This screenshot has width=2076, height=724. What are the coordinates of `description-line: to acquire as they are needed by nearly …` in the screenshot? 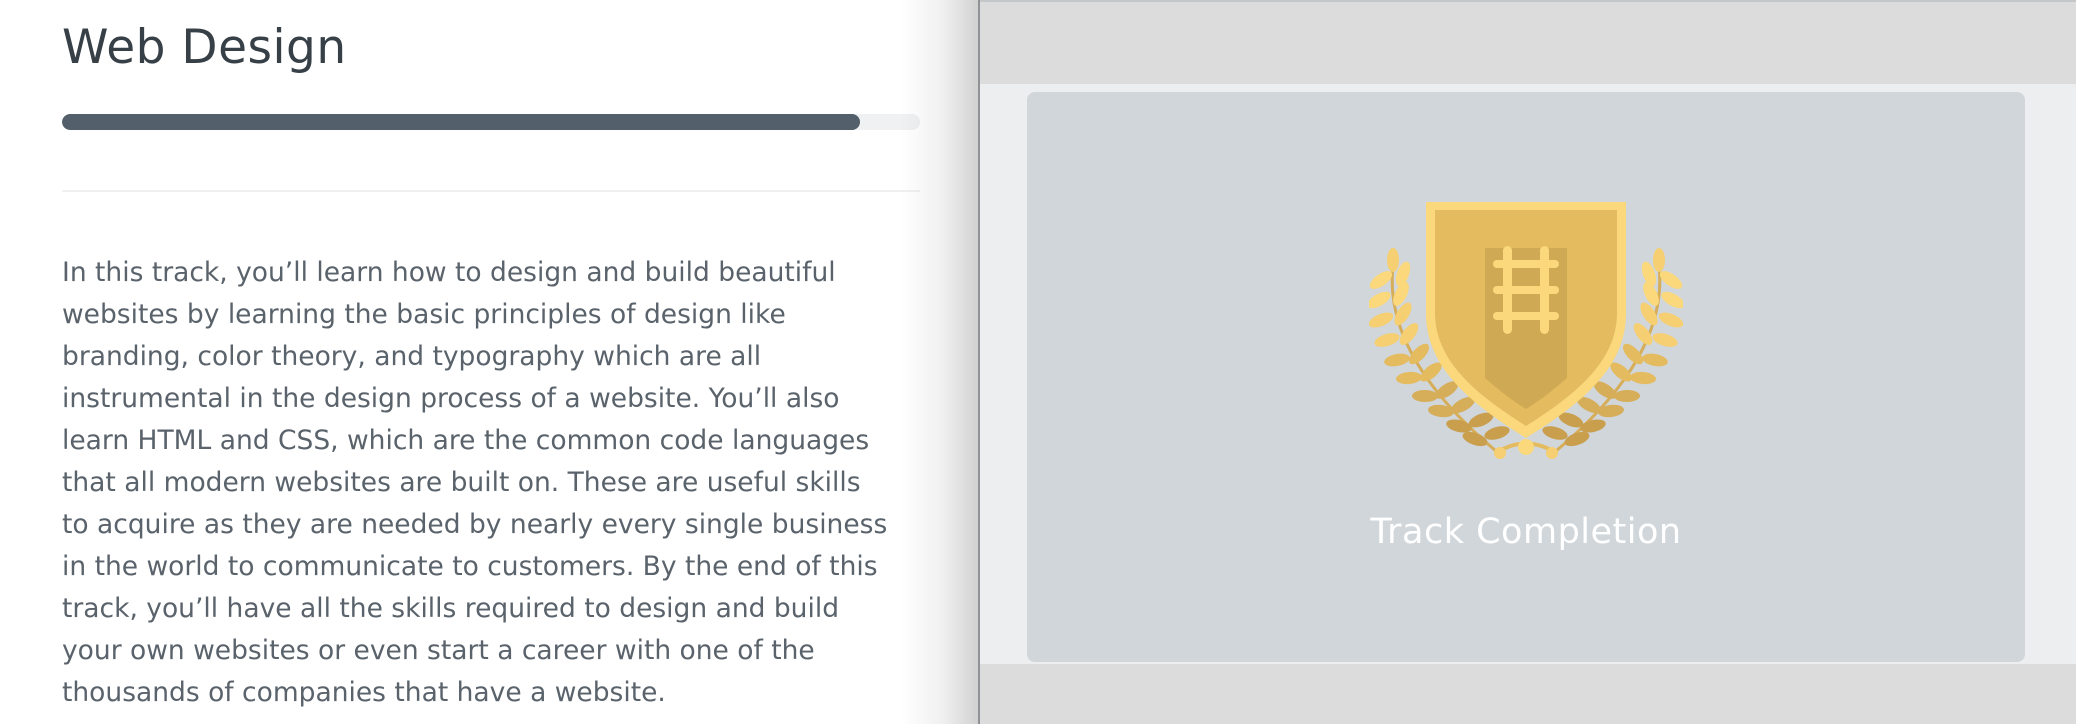 It's located at (475, 524).